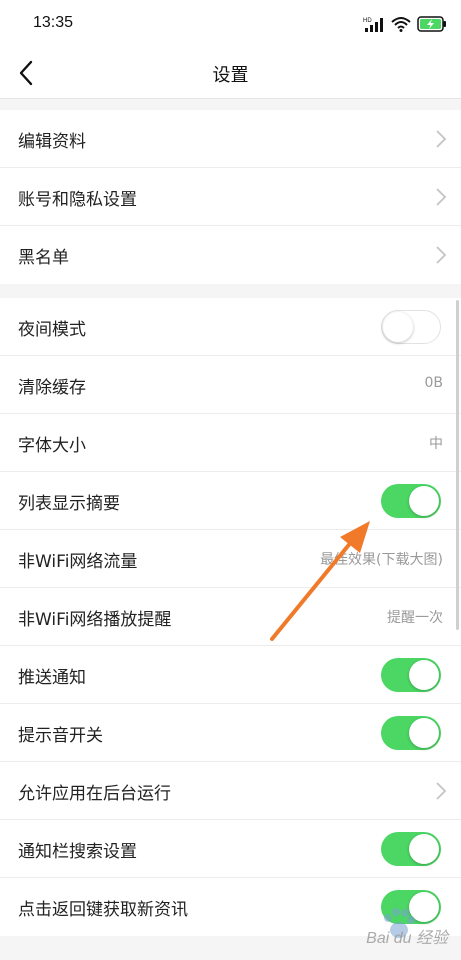 The image size is (461, 960). I want to click on settings-row: 账号和隐私设置, so click(230, 197).